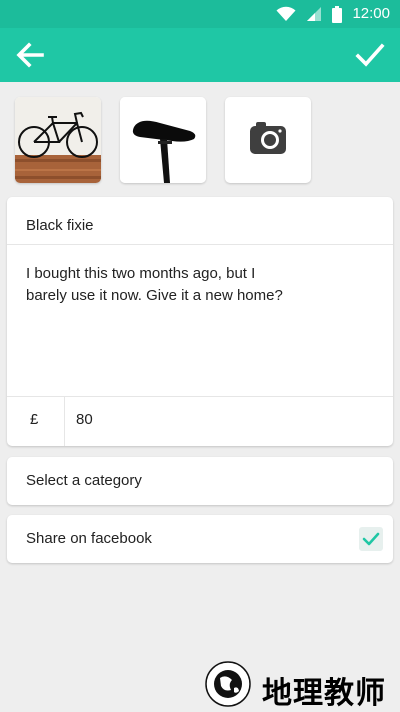 This screenshot has width=400, height=712. What do you see at coordinates (200, 539) in the screenshot?
I see `share-row: Share on facebook` at bounding box center [200, 539].